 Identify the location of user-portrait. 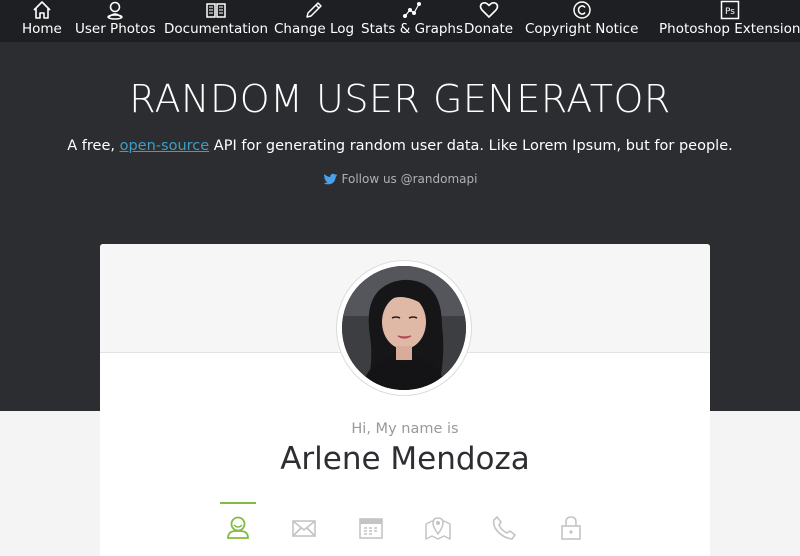
(404, 328).